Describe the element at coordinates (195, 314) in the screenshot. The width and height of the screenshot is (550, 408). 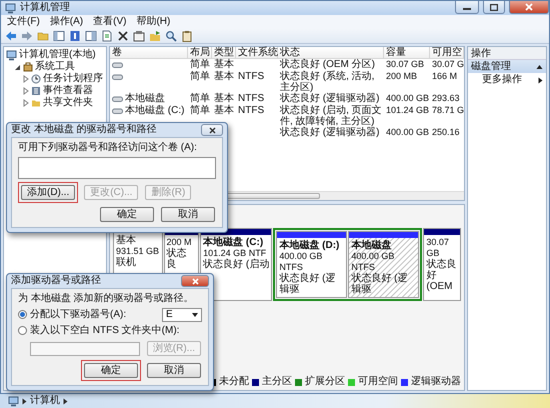
I see `caret-down-icon` at that location.